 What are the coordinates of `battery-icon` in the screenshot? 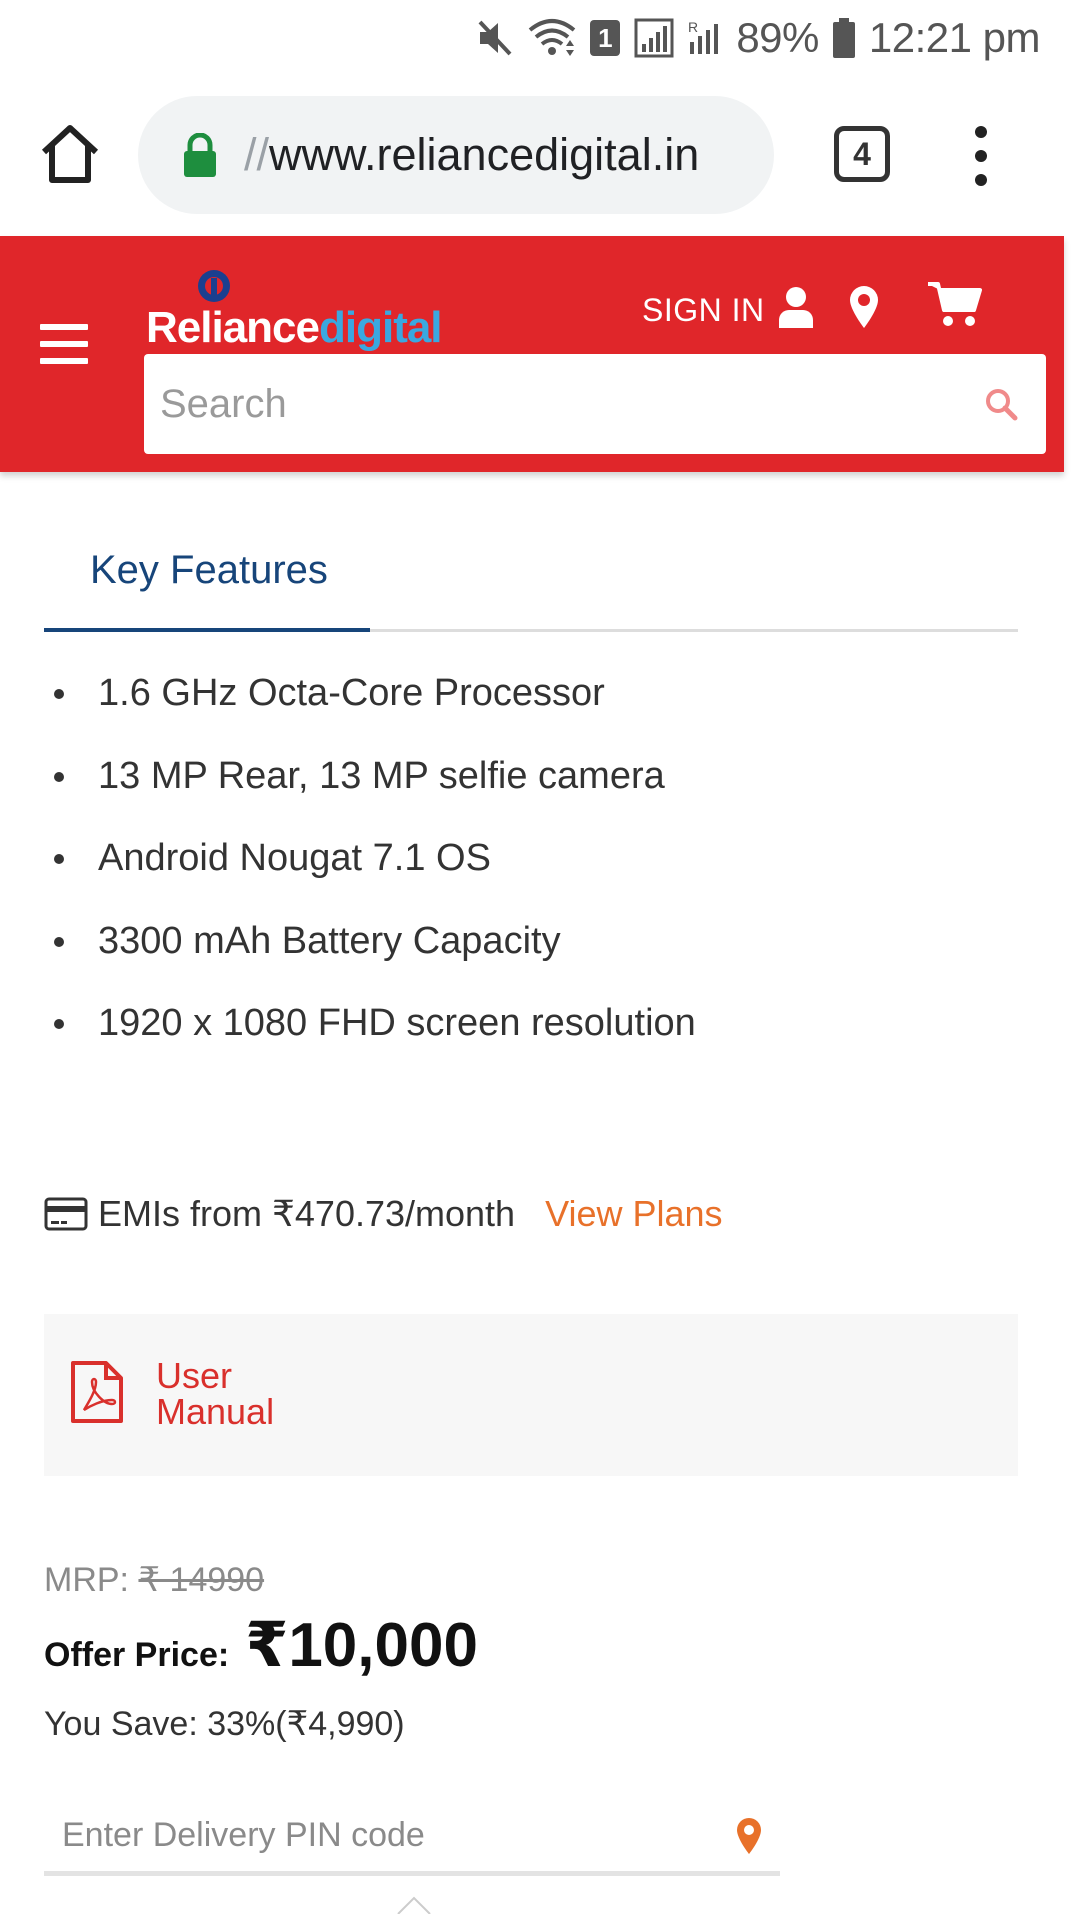 It's located at (843, 38).